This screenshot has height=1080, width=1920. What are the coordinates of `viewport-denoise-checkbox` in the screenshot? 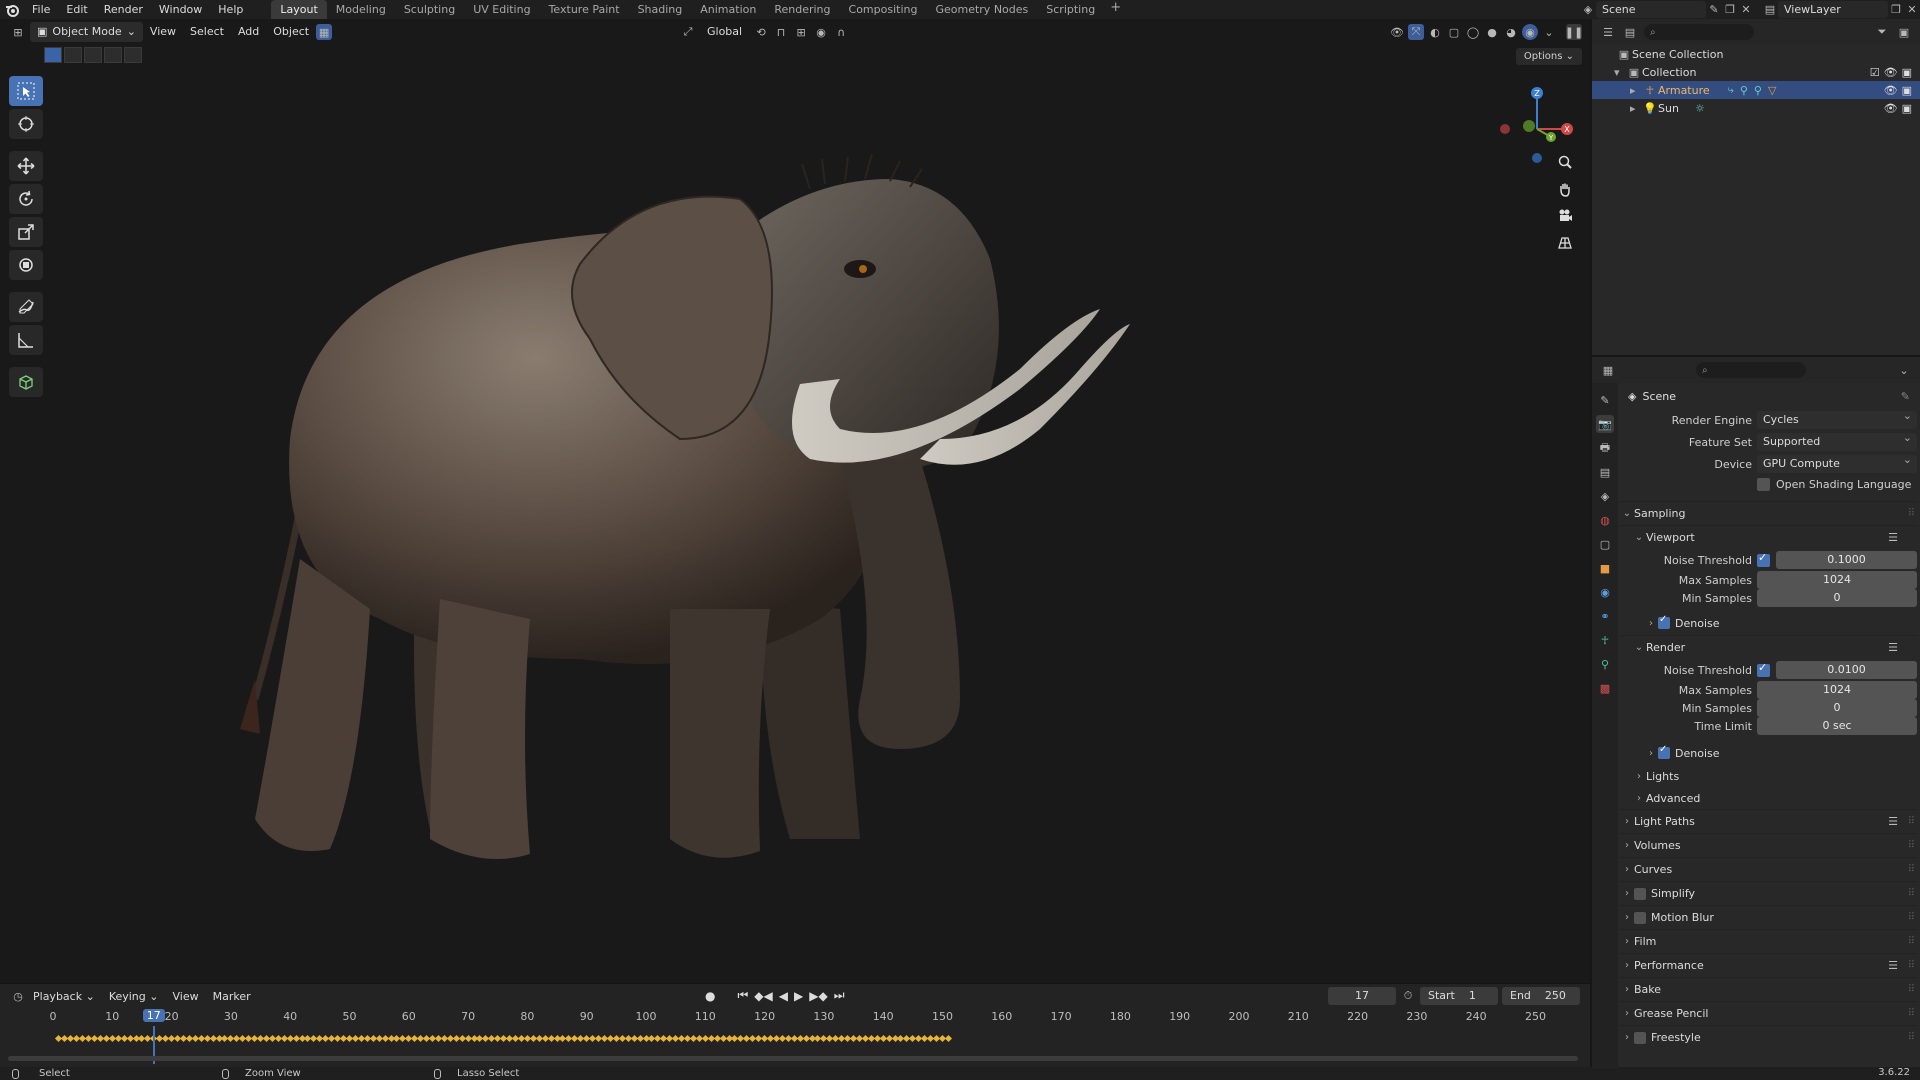 It's located at (1664, 621).